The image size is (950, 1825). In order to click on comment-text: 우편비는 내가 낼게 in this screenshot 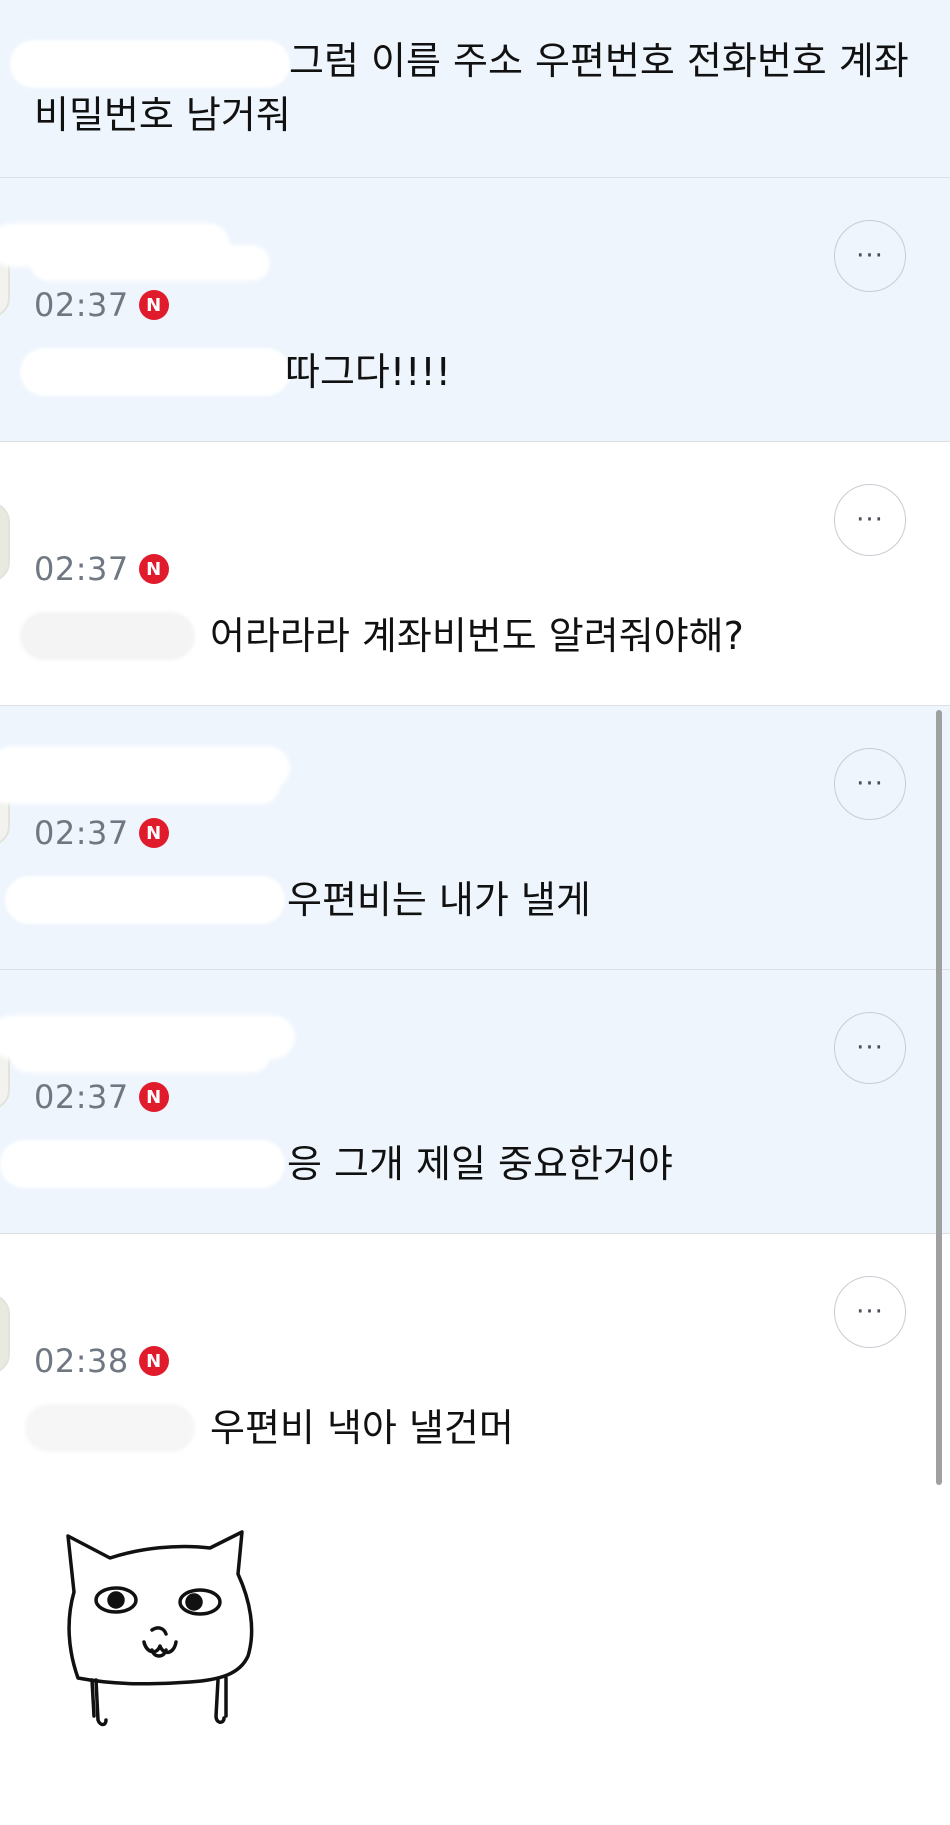, I will do `click(439, 900)`.